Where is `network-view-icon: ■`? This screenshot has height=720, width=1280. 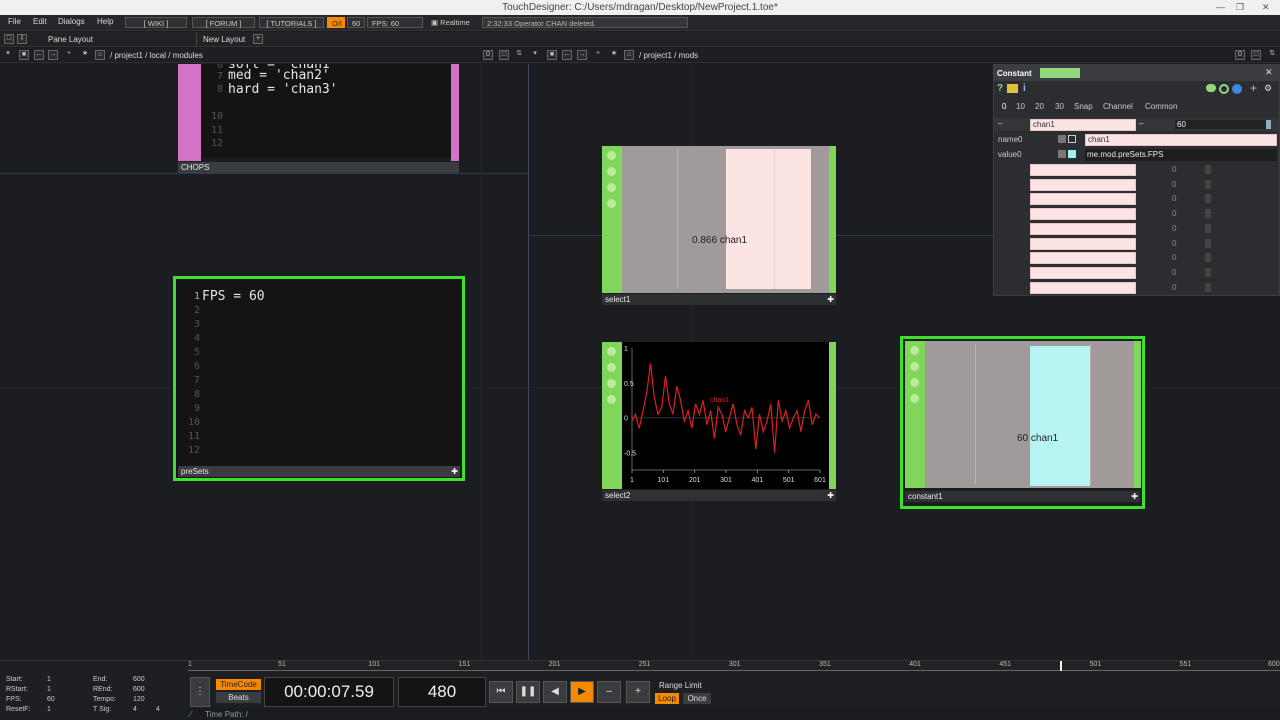
network-view-icon: ■ is located at coordinates (24, 55).